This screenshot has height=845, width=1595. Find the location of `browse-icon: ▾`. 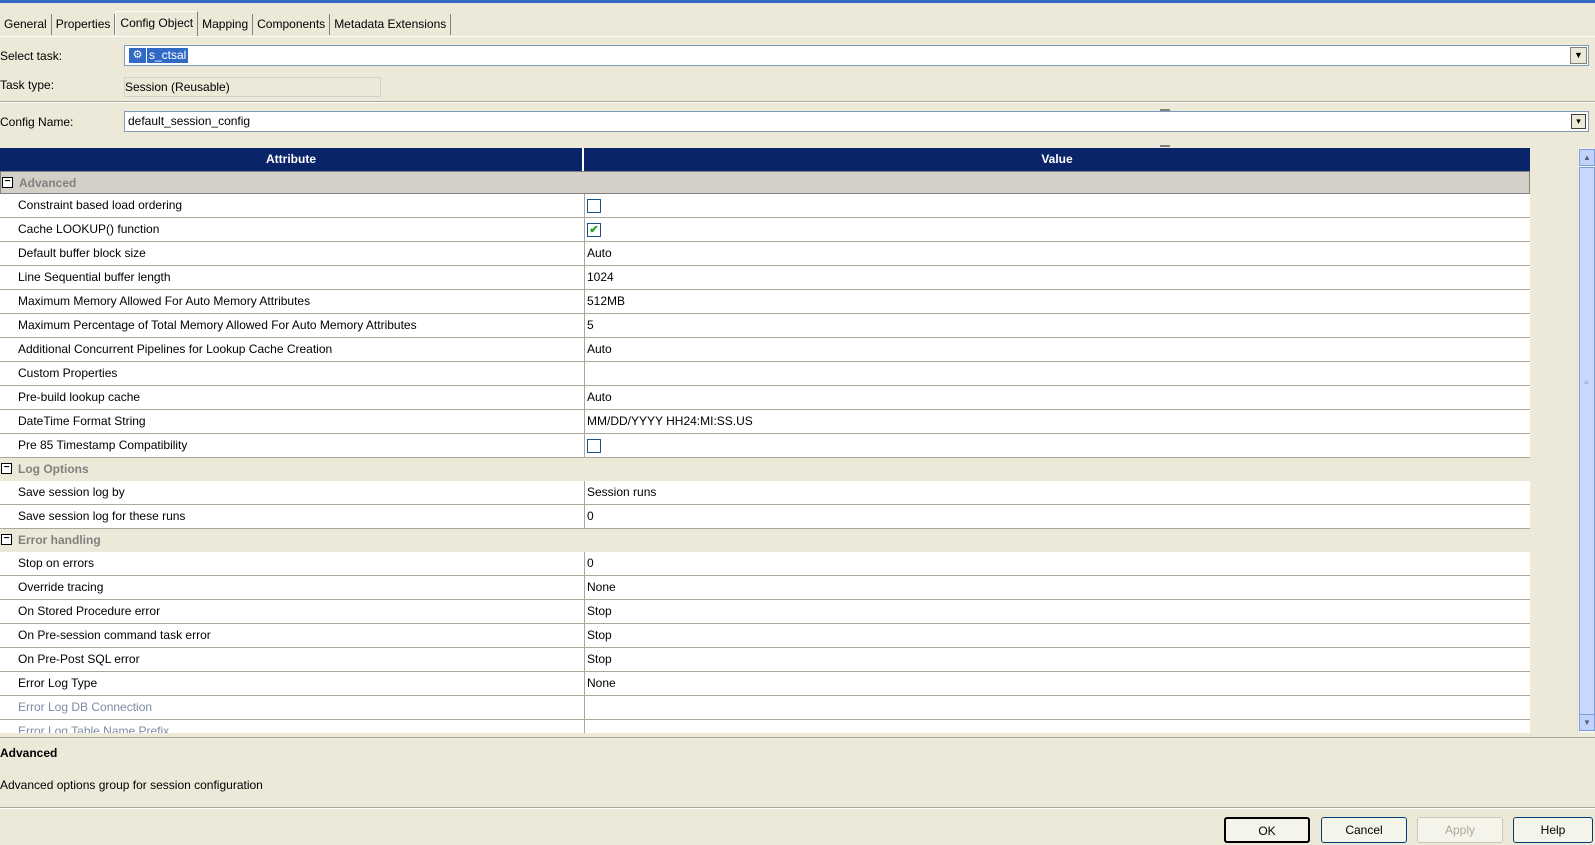

browse-icon: ▾ is located at coordinates (1578, 121).